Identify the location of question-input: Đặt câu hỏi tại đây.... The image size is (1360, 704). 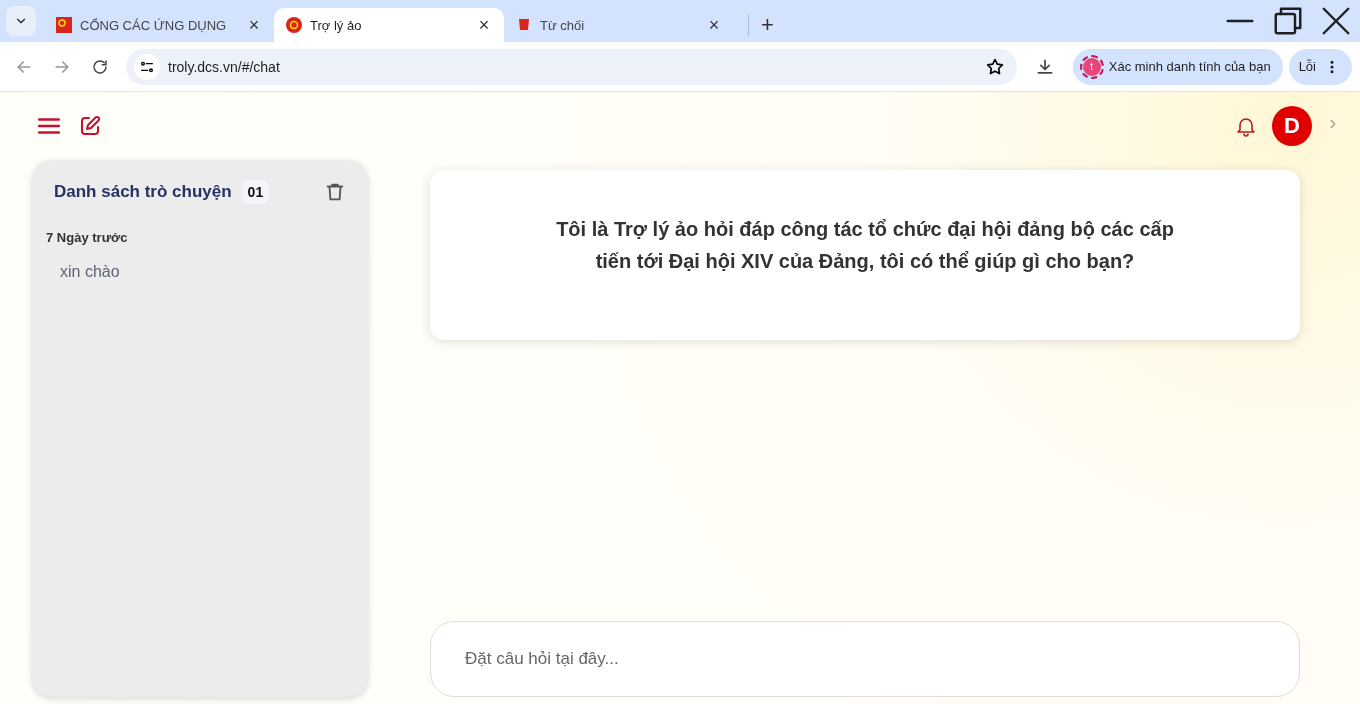
(865, 659).